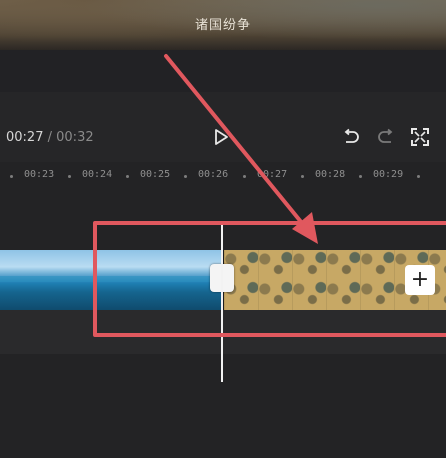 The image size is (446, 458). Describe the element at coordinates (75, 137) in the screenshot. I see `total-time: 00:32` at that location.